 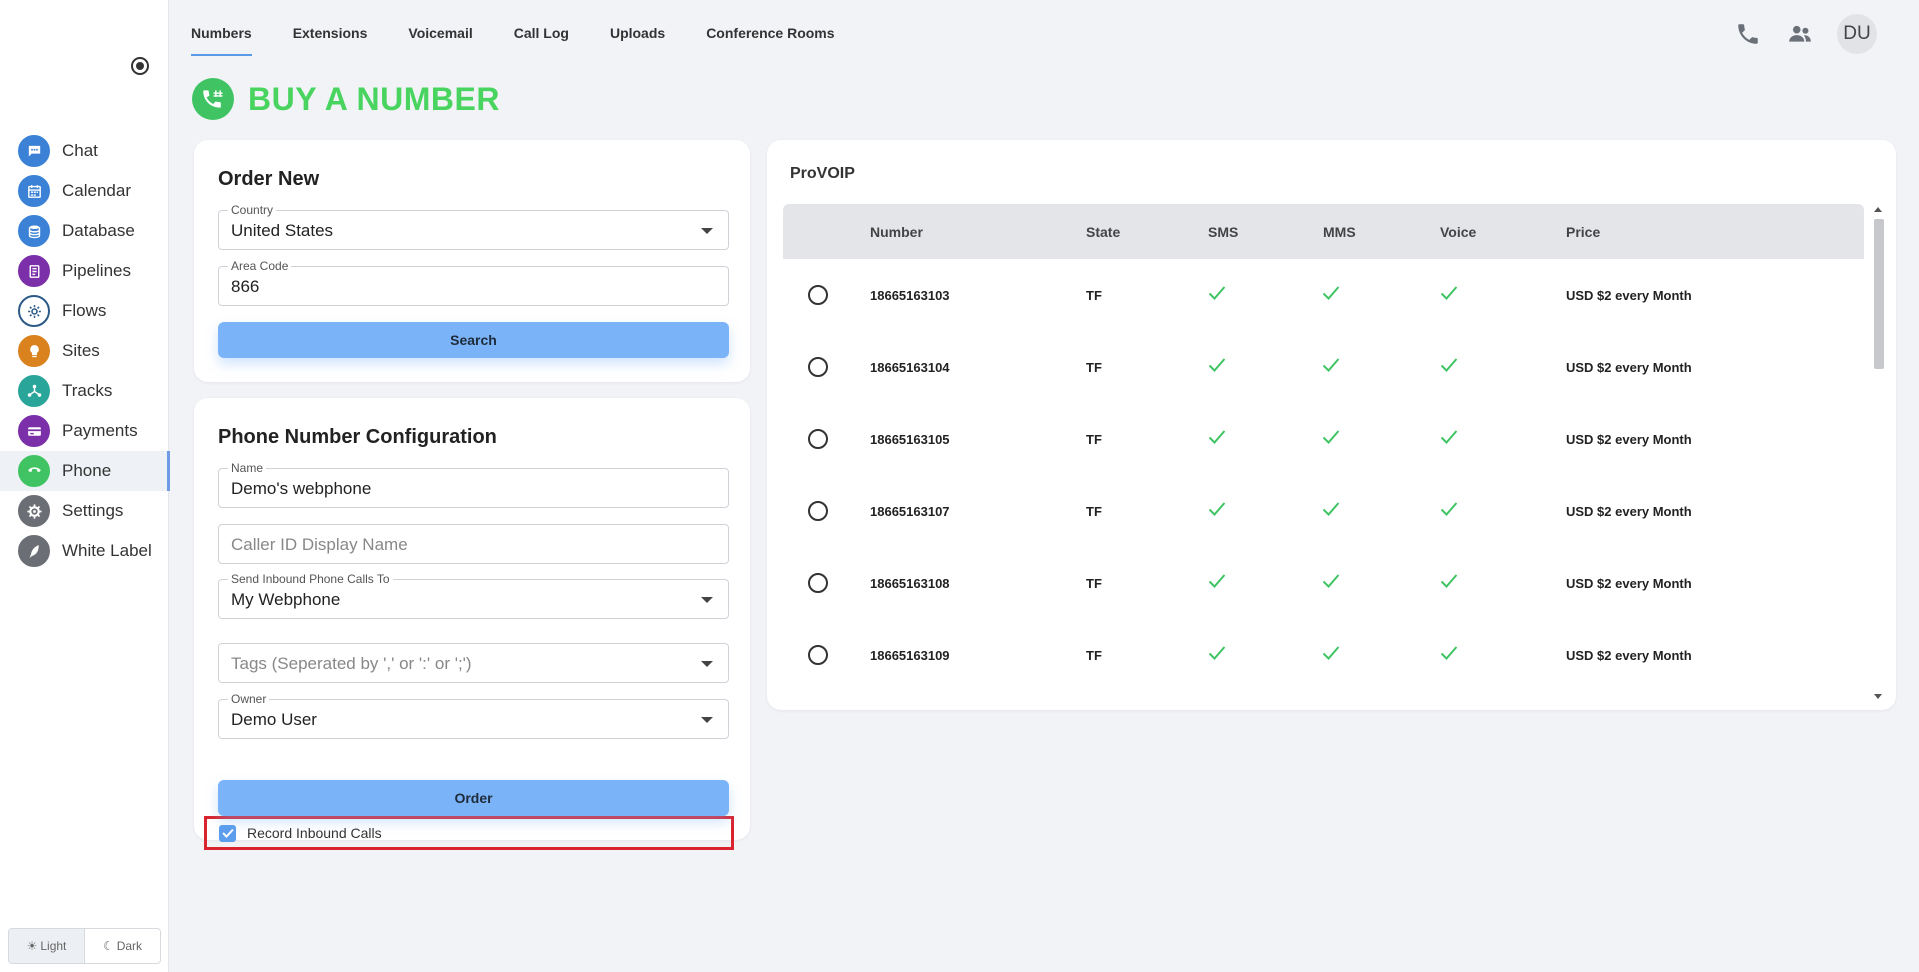 What do you see at coordinates (34, 151) in the screenshot?
I see `chat-icon` at bounding box center [34, 151].